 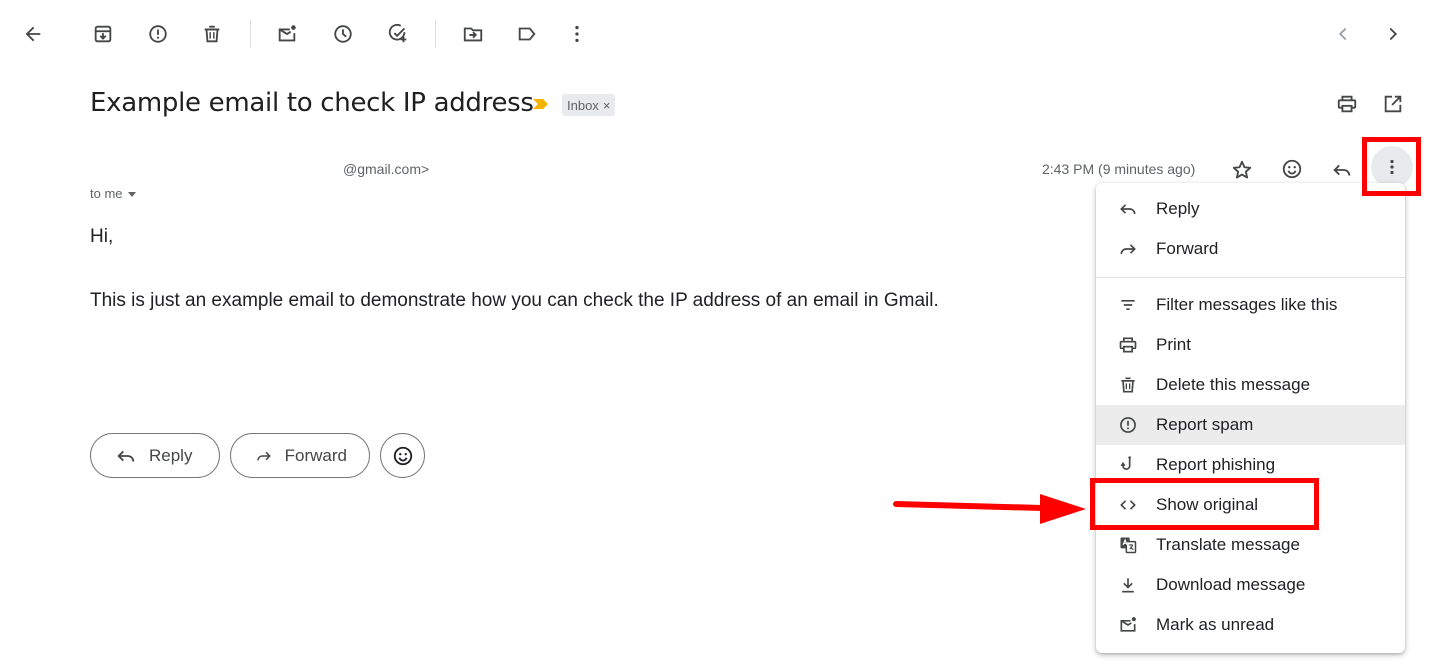 I want to click on menu-item-label: Translate message, so click(x=1228, y=544).